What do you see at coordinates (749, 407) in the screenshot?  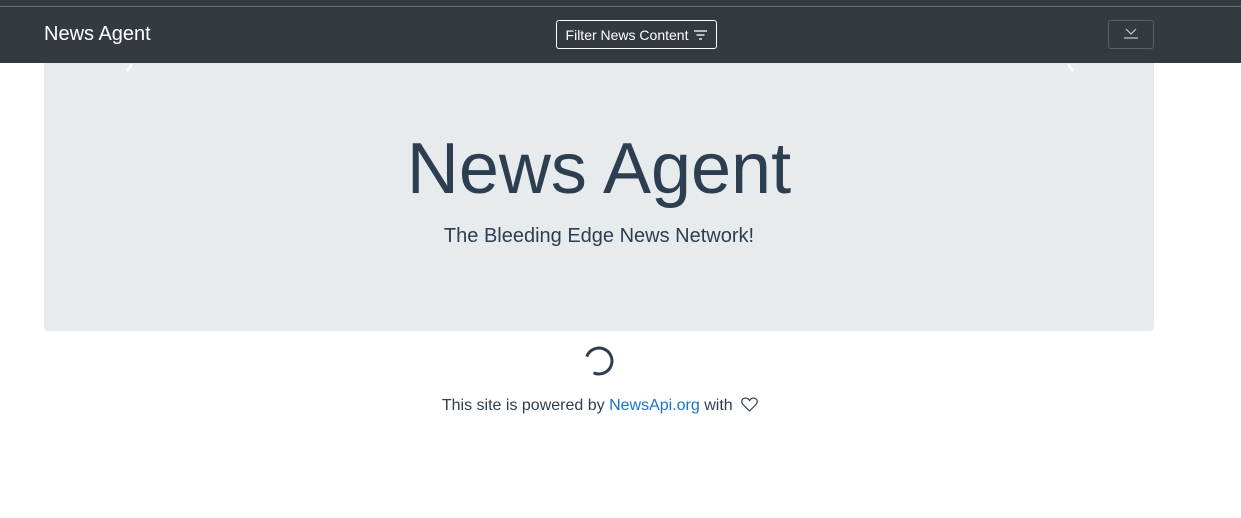 I see `heart-icon` at bounding box center [749, 407].